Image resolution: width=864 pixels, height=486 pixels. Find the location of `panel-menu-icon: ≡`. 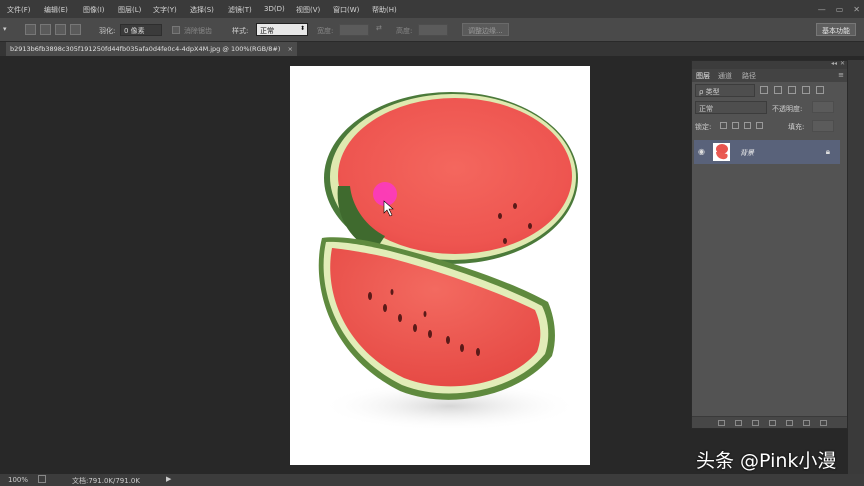

panel-menu-icon: ≡ is located at coordinates (841, 75).